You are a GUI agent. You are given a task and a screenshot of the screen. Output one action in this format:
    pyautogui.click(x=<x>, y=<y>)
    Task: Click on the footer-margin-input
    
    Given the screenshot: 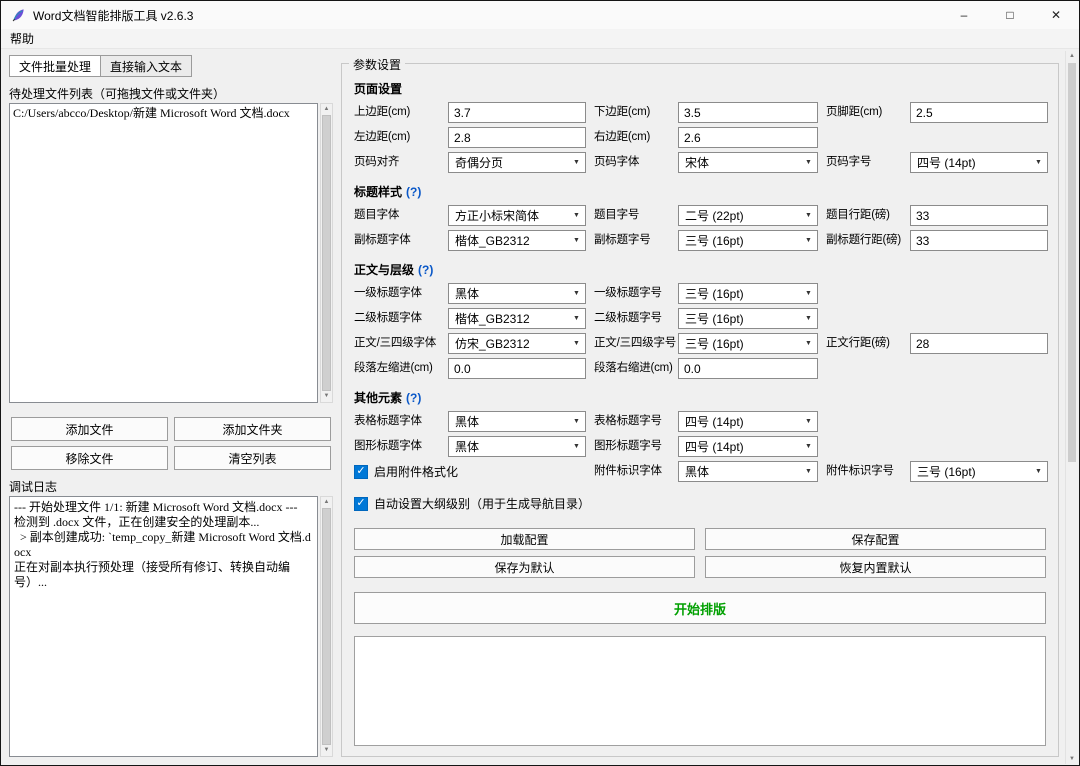 What is the action you would take?
    pyautogui.click(x=979, y=112)
    